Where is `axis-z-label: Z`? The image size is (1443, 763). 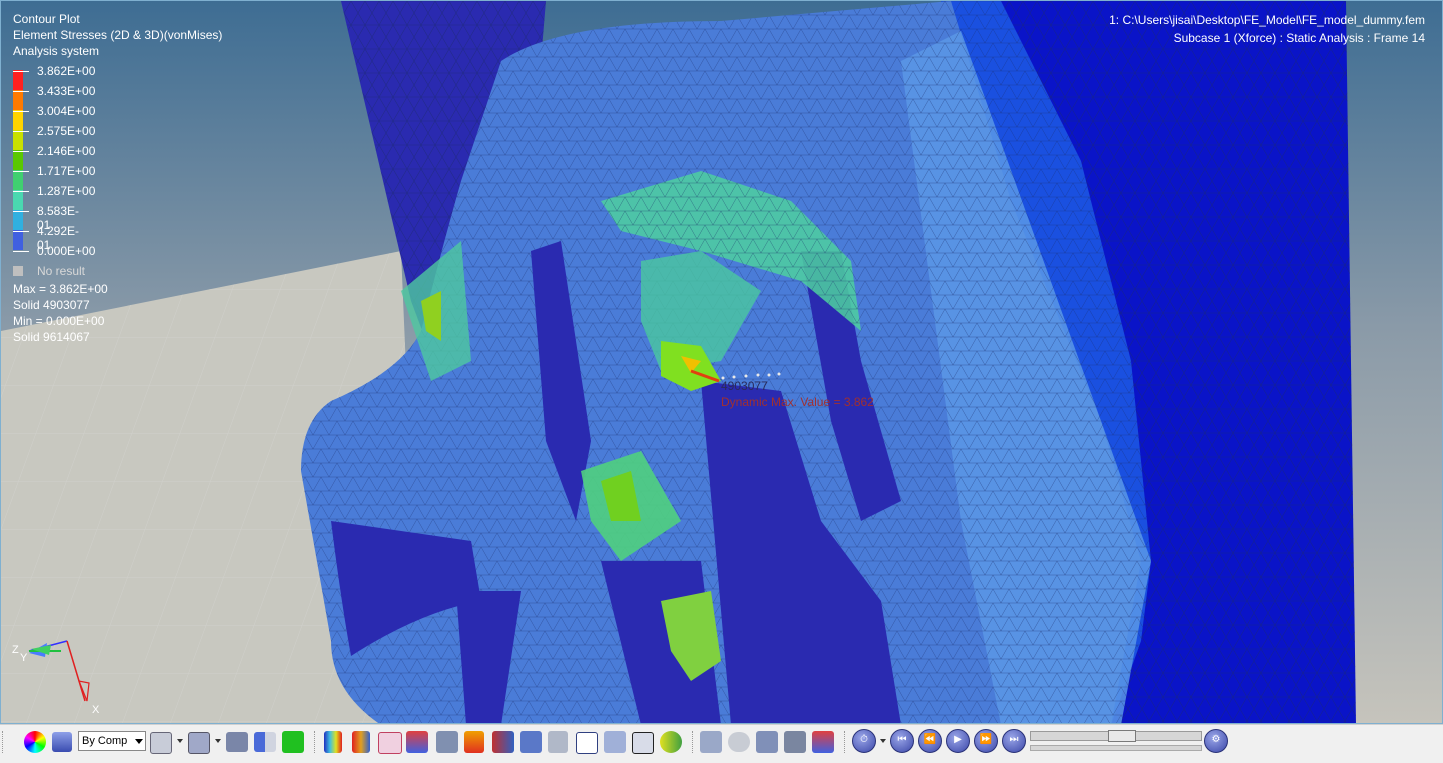 axis-z-label: Z is located at coordinates (15, 650).